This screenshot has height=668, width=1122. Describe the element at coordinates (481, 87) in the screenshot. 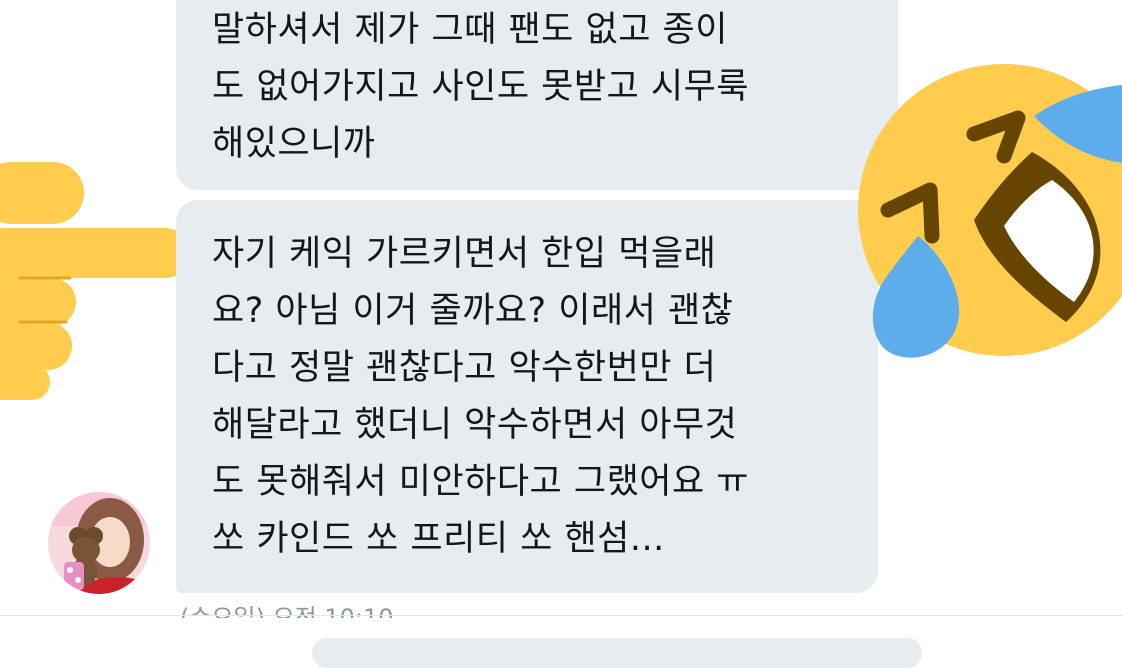

I see `message-line: 도 없어가지고 사인도 못받고 시무룩` at that location.